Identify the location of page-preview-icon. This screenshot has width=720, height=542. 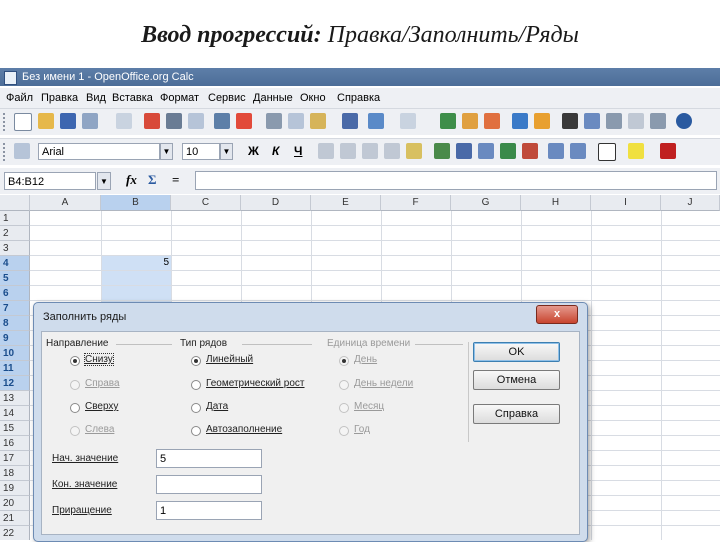
(196, 121).